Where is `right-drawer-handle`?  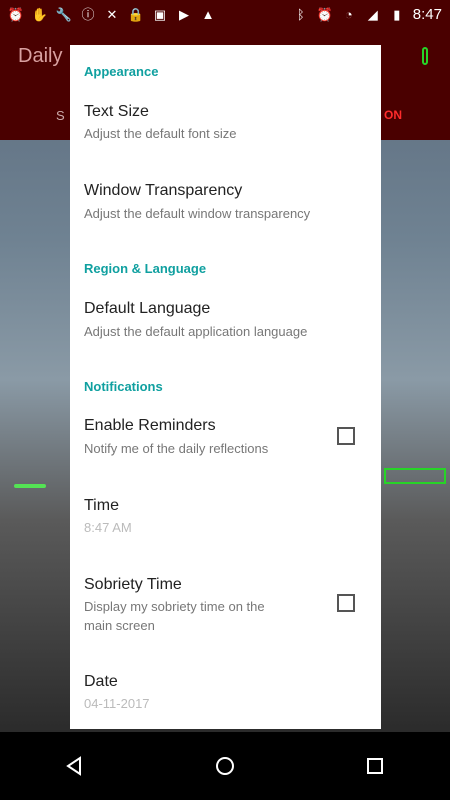 right-drawer-handle is located at coordinates (415, 476).